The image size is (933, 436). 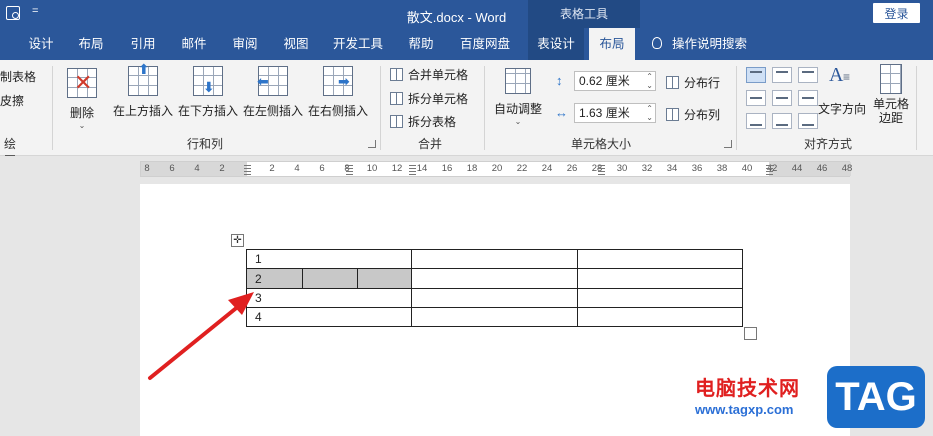 I want to click on annotation-arrow, so click(x=201, y=336).